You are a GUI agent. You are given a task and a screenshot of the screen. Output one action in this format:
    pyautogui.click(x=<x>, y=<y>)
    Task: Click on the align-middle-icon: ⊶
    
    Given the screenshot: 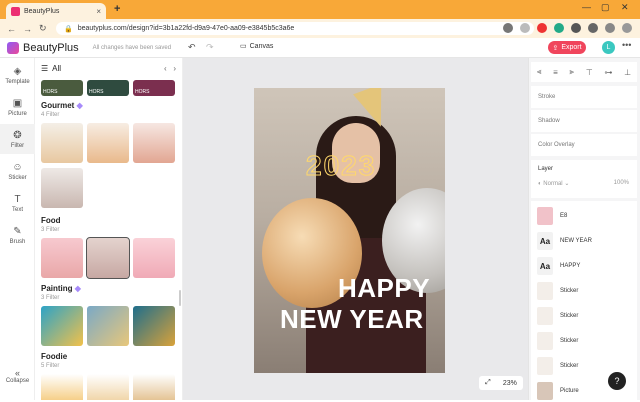 What is the action you would take?
    pyautogui.click(x=608, y=72)
    